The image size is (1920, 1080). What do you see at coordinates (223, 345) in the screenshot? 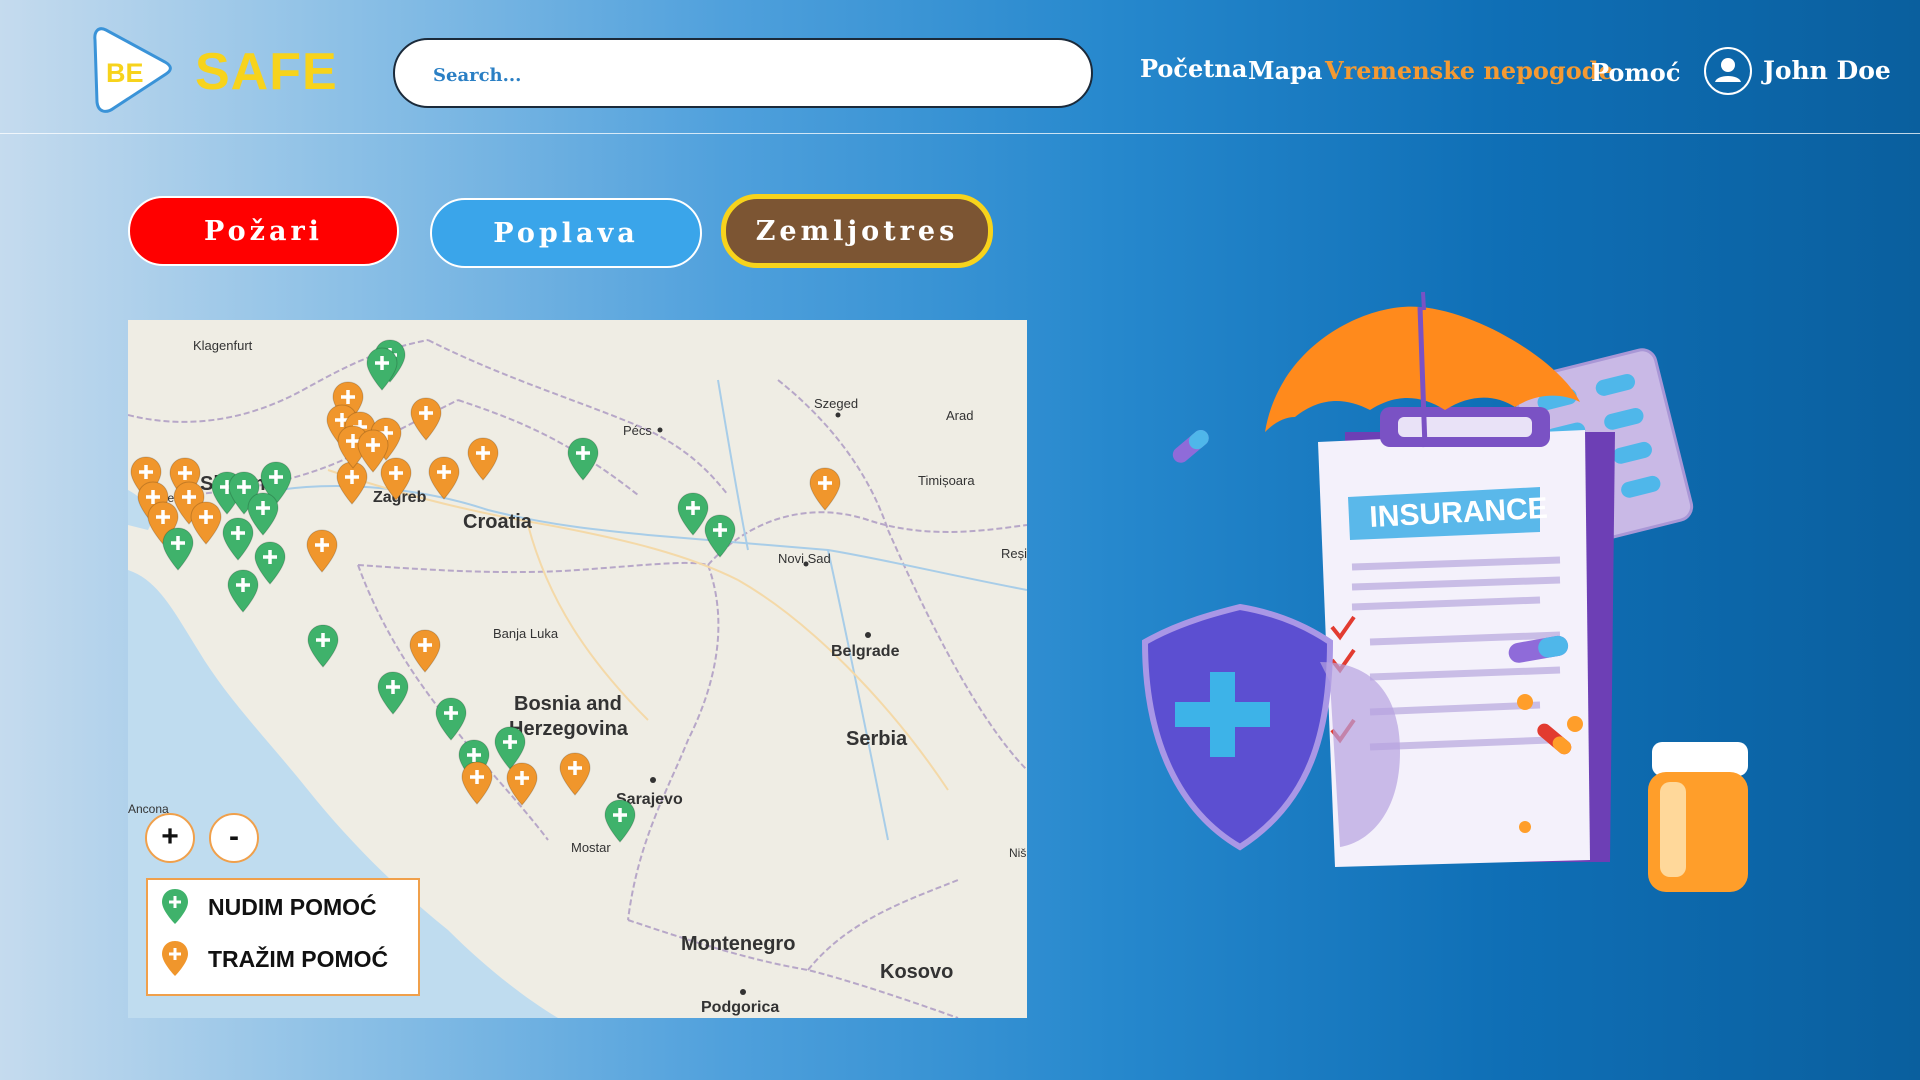
I see `label-klagenfurt: Klagenfurt` at bounding box center [223, 345].